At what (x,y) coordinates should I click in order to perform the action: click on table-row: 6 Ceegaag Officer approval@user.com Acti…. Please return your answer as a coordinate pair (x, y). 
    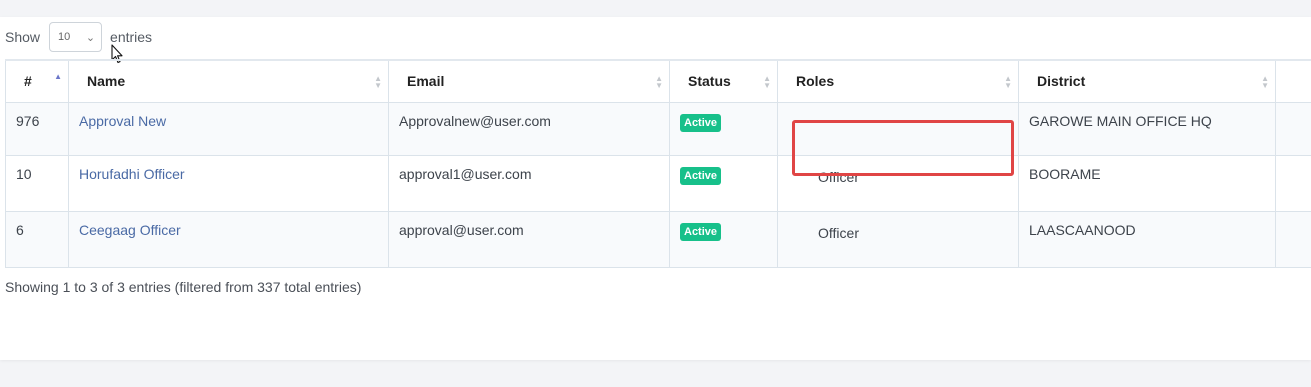
    Looking at the image, I should click on (658, 239).